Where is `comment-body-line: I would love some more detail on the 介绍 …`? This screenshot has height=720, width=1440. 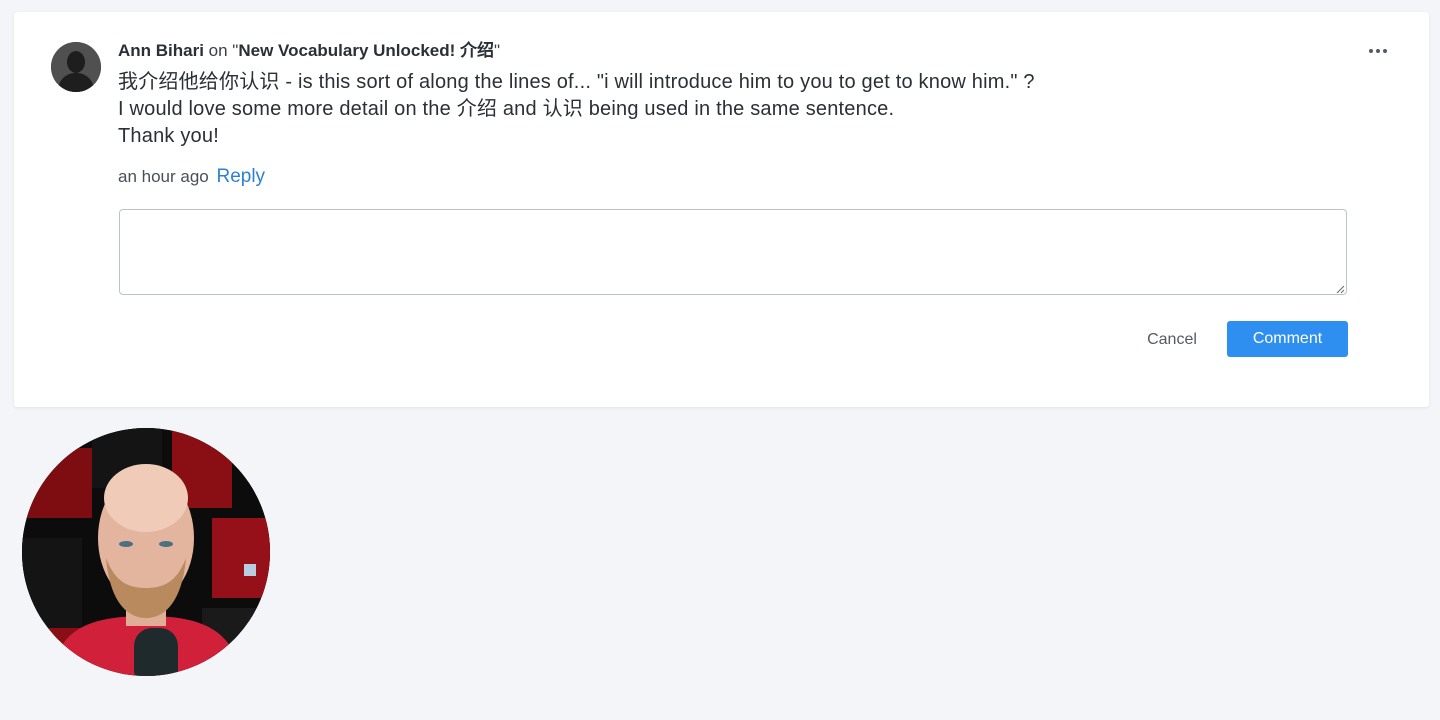
comment-body-line: I would love some more detail on the 介绍 … is located at coordinates (506, 109).